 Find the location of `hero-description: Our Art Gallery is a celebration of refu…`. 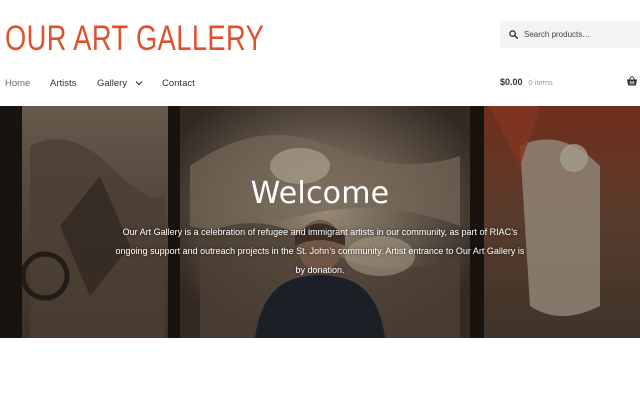

hero-description: Our Art Gallery is a celebration of refu… is located at coordinates (320, 251).